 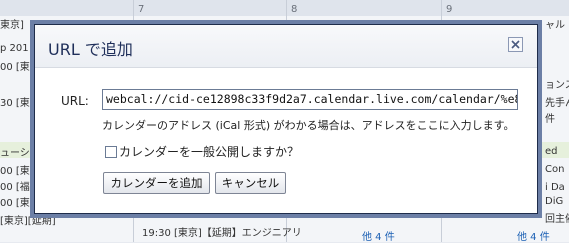 I want to click on close-button, so click(x=515, y=44).